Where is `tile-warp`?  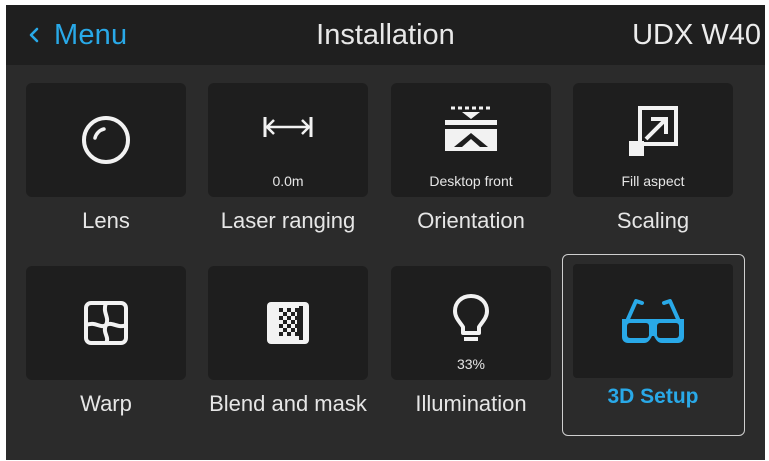 tile-warp is located at coordinates (106, 323).